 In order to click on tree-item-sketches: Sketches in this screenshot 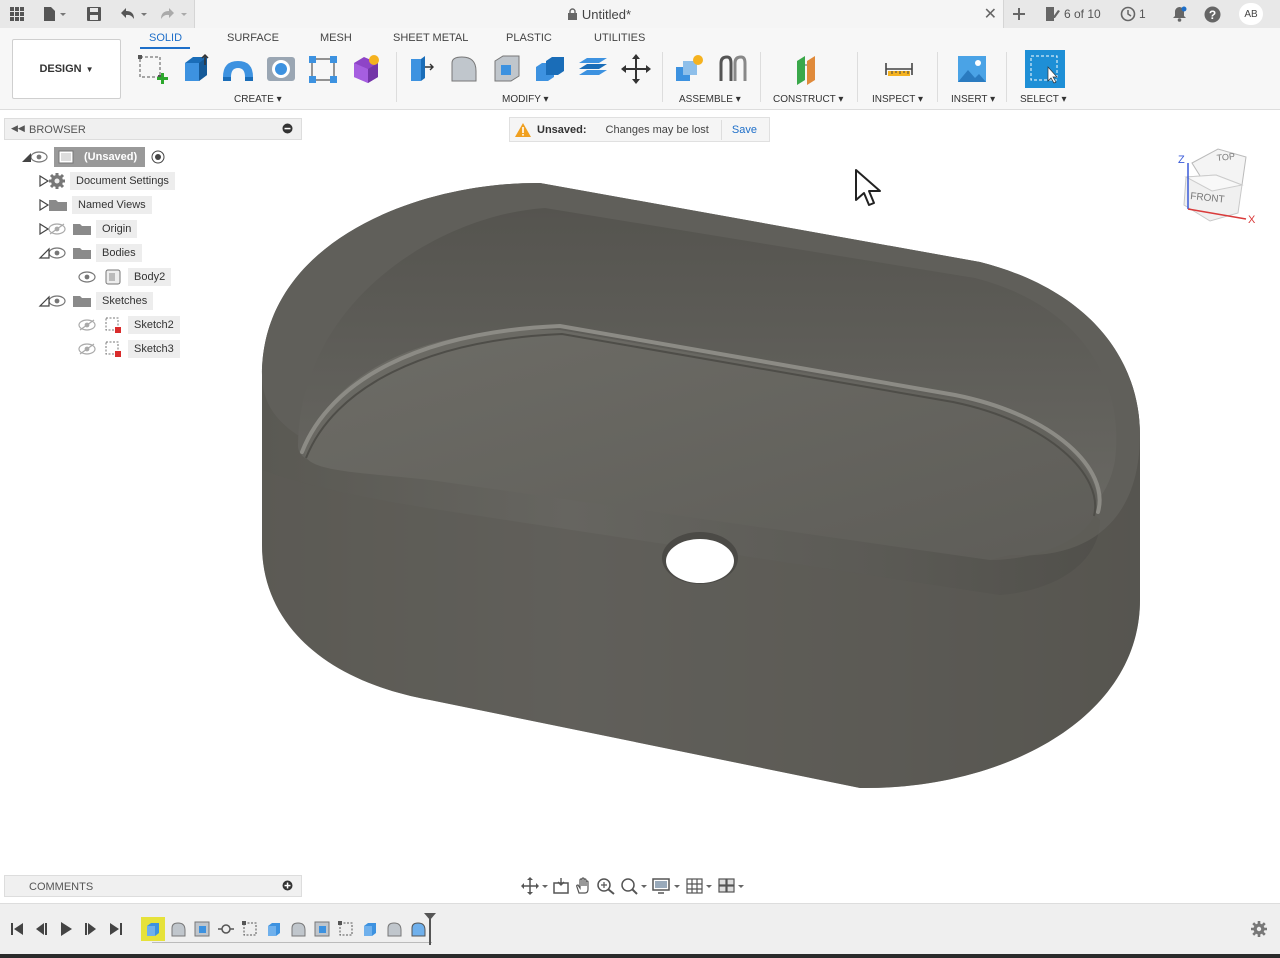, I will do `click(96, 301)`.